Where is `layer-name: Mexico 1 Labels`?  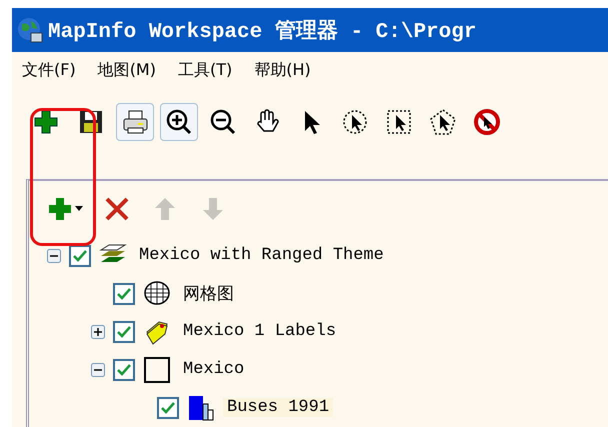
layer-name: Mexico 1 Labels is located at coordinates (259, 332).